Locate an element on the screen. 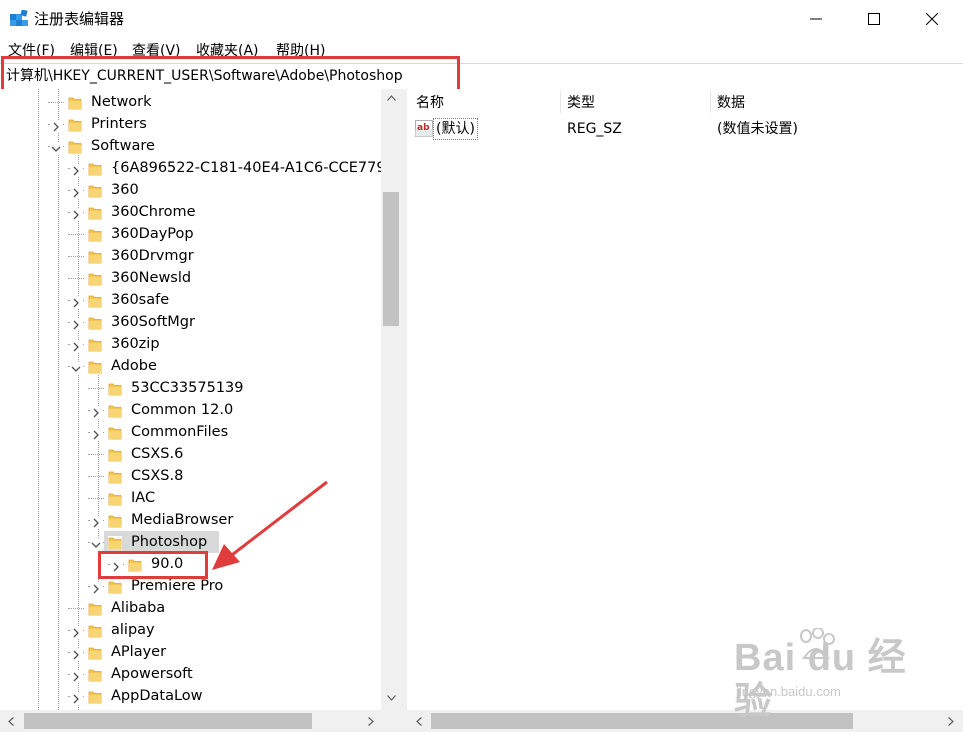  tree-node: 360Chrome is located at coordinates (200, 212).